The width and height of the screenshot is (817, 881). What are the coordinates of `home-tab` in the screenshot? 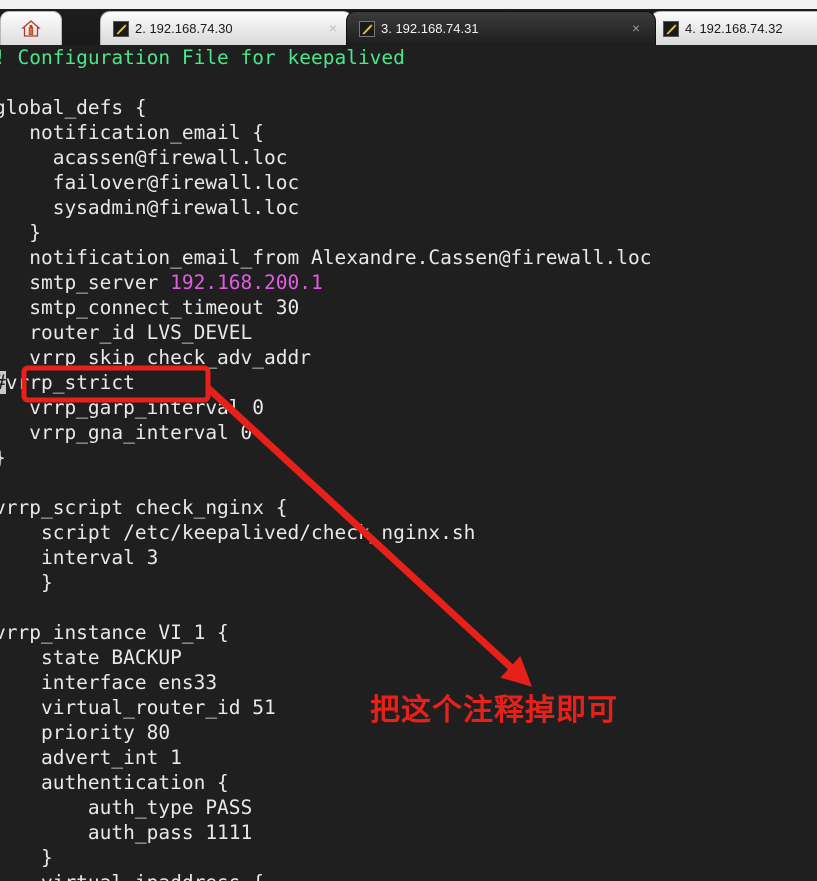 It's located at (31, 28).